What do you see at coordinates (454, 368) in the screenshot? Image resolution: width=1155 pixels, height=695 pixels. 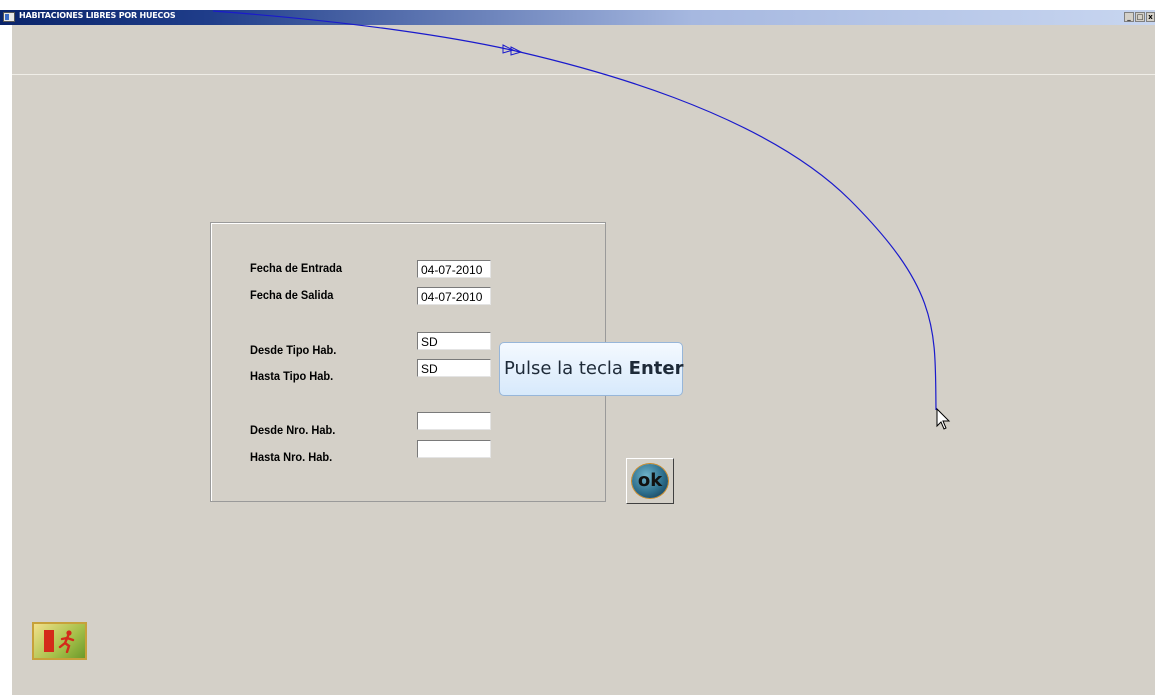 I see `hasta-tipo-hab-field` at bounding box center [454, 368].